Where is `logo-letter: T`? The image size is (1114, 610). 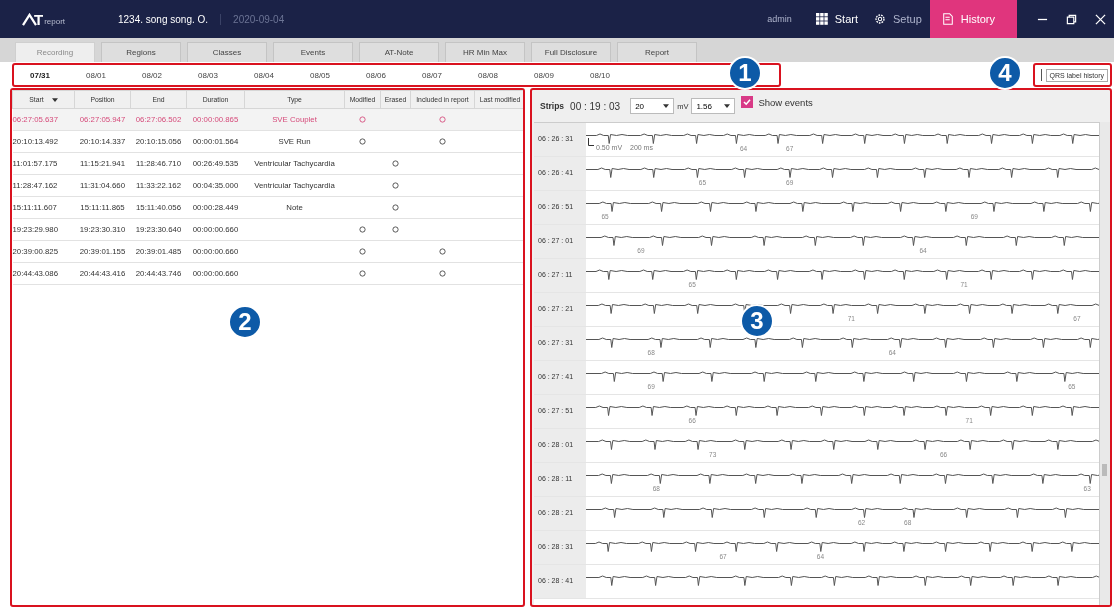
logo-letter: T is located at coordinates (39, 19).